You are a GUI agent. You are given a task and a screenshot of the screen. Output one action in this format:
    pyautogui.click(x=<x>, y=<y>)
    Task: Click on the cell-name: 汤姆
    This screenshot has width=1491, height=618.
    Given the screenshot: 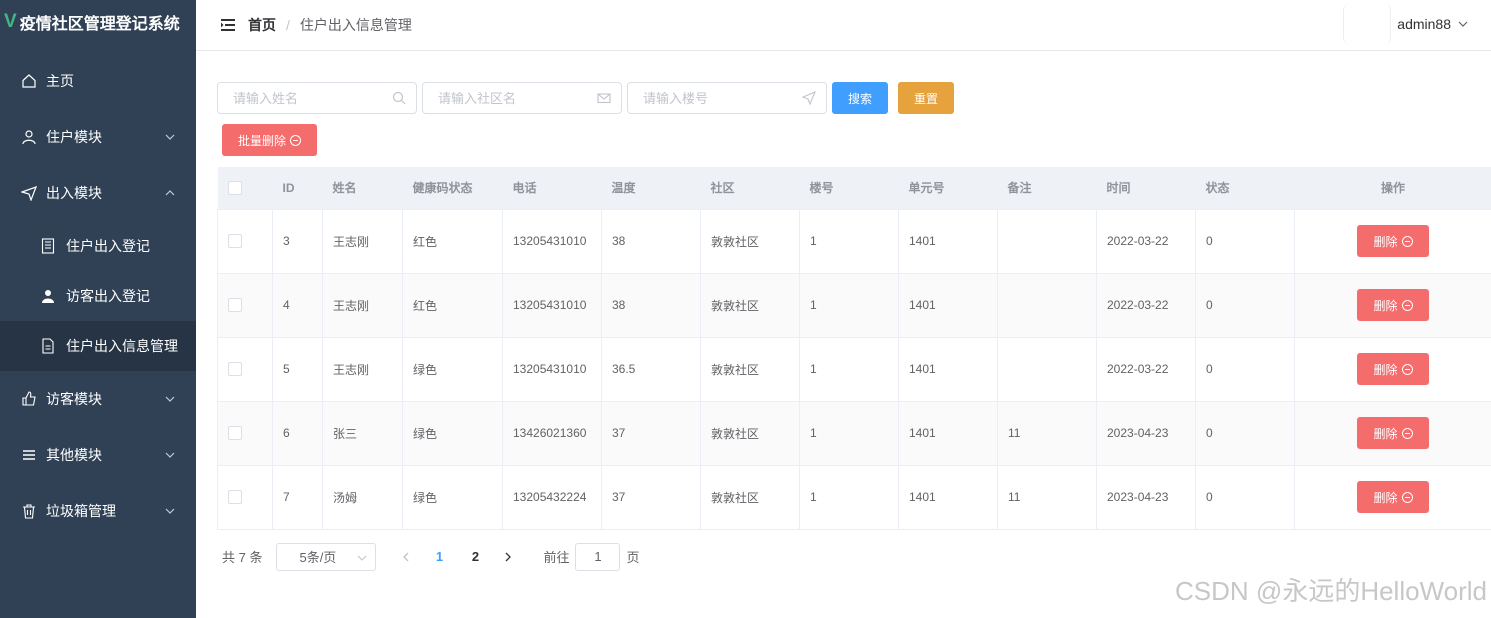 What is the action you would take?
    pyautogui.click(x=362, y=497)
    